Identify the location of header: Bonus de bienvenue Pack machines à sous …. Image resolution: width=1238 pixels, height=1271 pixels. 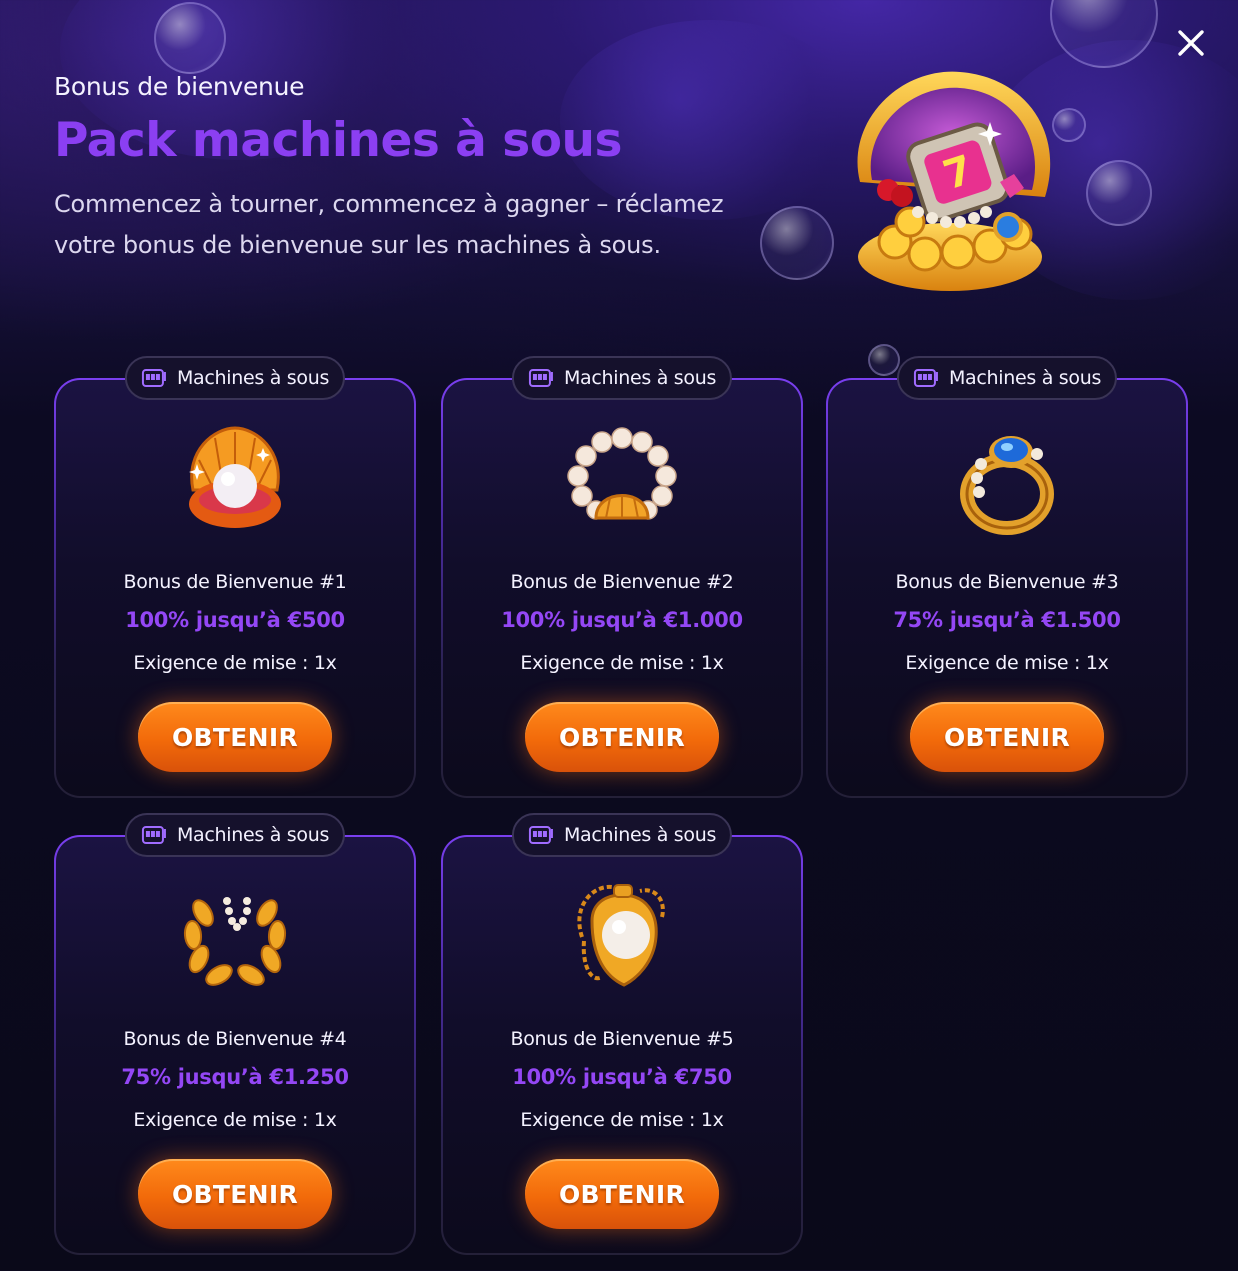
(404, 169).